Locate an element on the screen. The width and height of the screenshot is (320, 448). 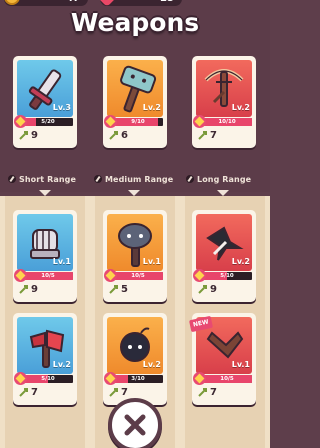
coin-icon is located at coordinates (12, 2).